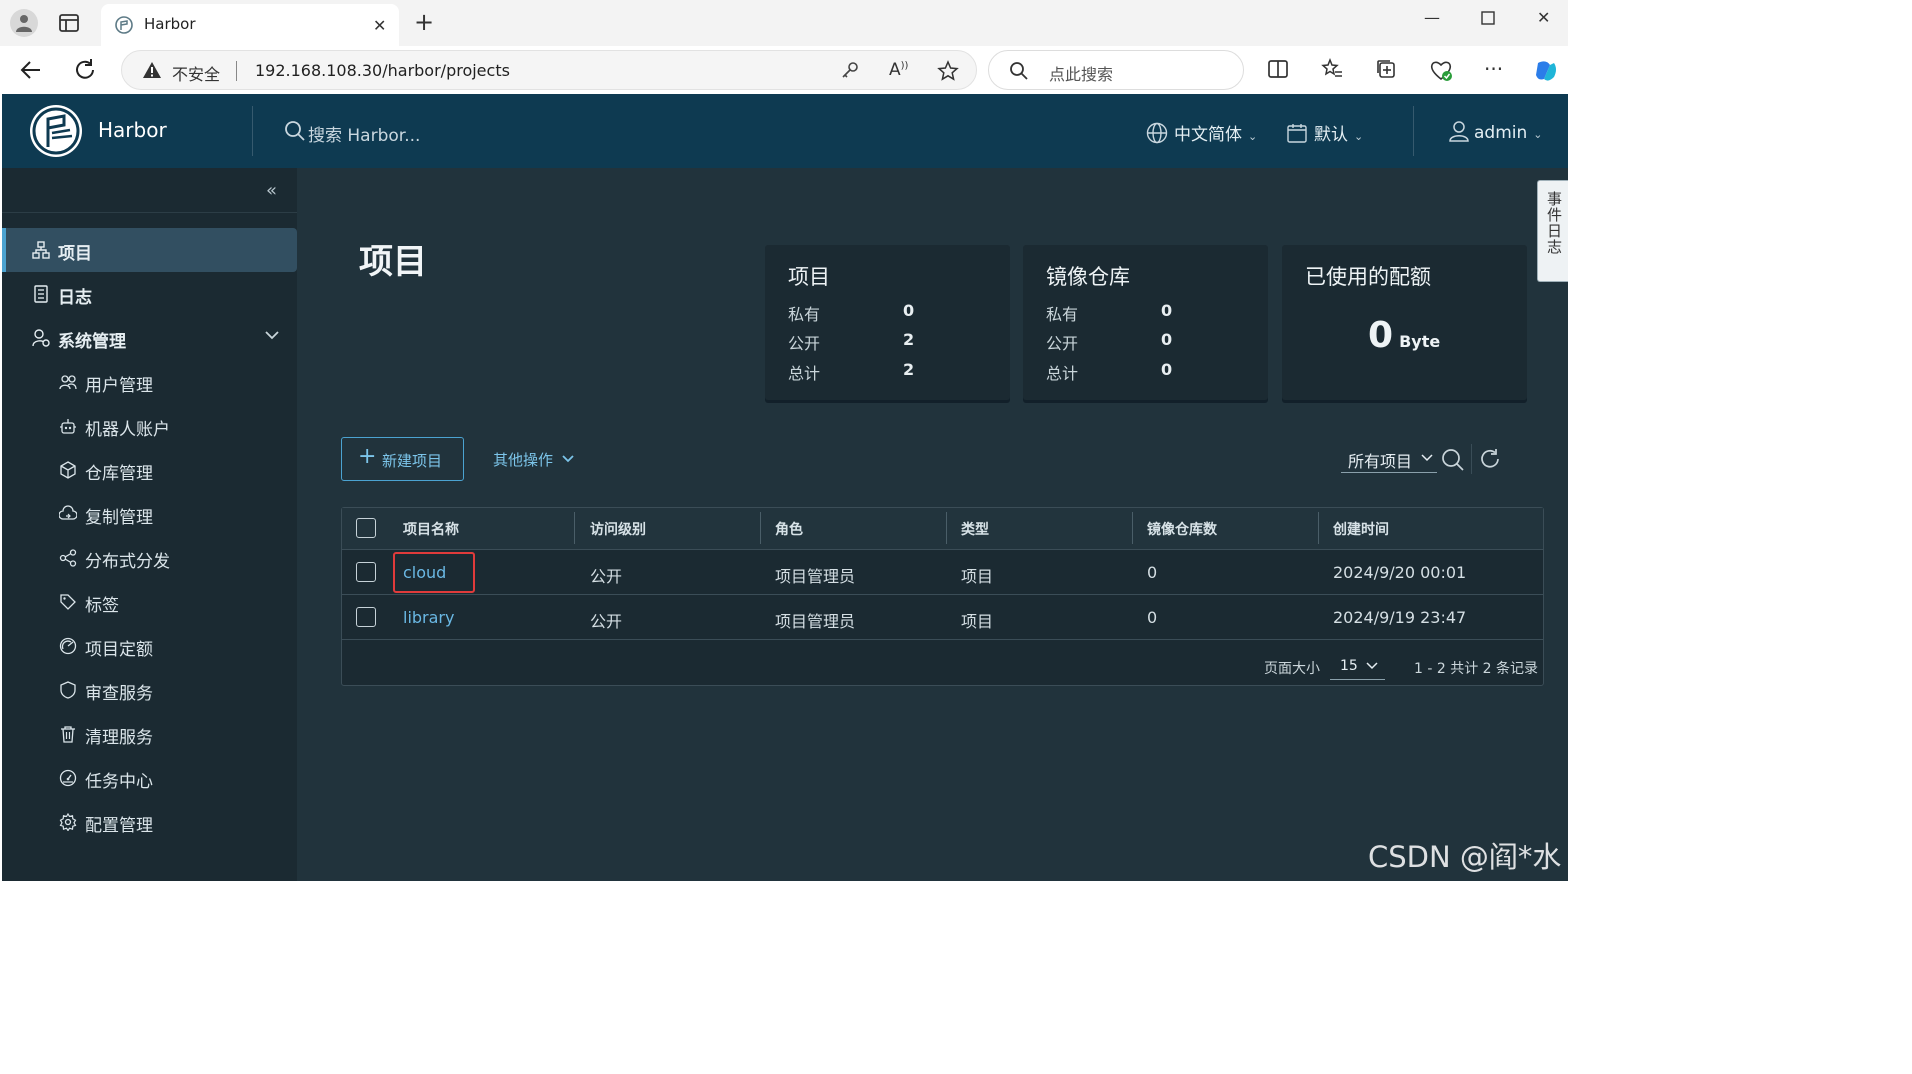 Image resolution: width=1912 pixels, height=1074 pixels. I want to click on sidebar-item-jobs: 任务中心, so click(149, 778).